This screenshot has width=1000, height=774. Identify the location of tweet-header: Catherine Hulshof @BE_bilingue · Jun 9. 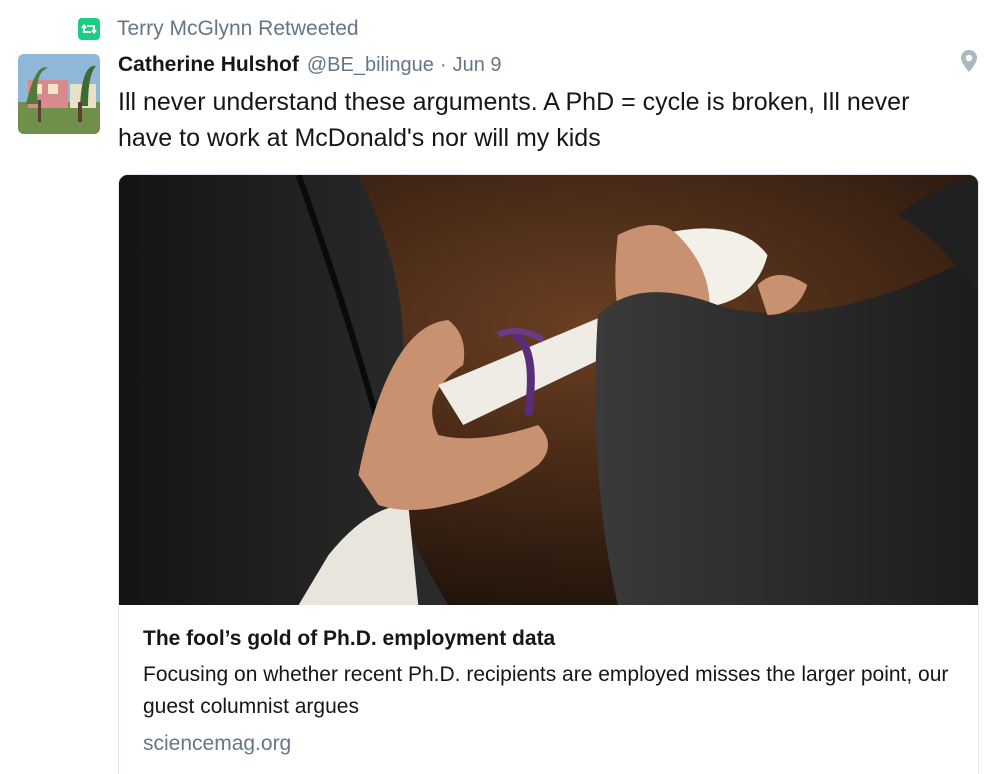
(310, 65).